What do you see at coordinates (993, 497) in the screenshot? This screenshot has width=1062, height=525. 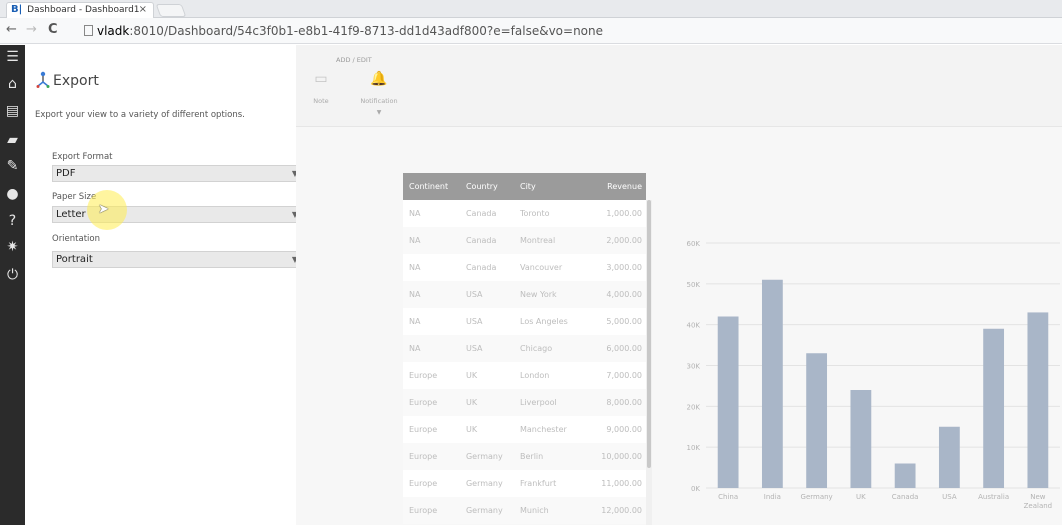 I see `x-tick-label: Australia` at bounding box center [993, 497].